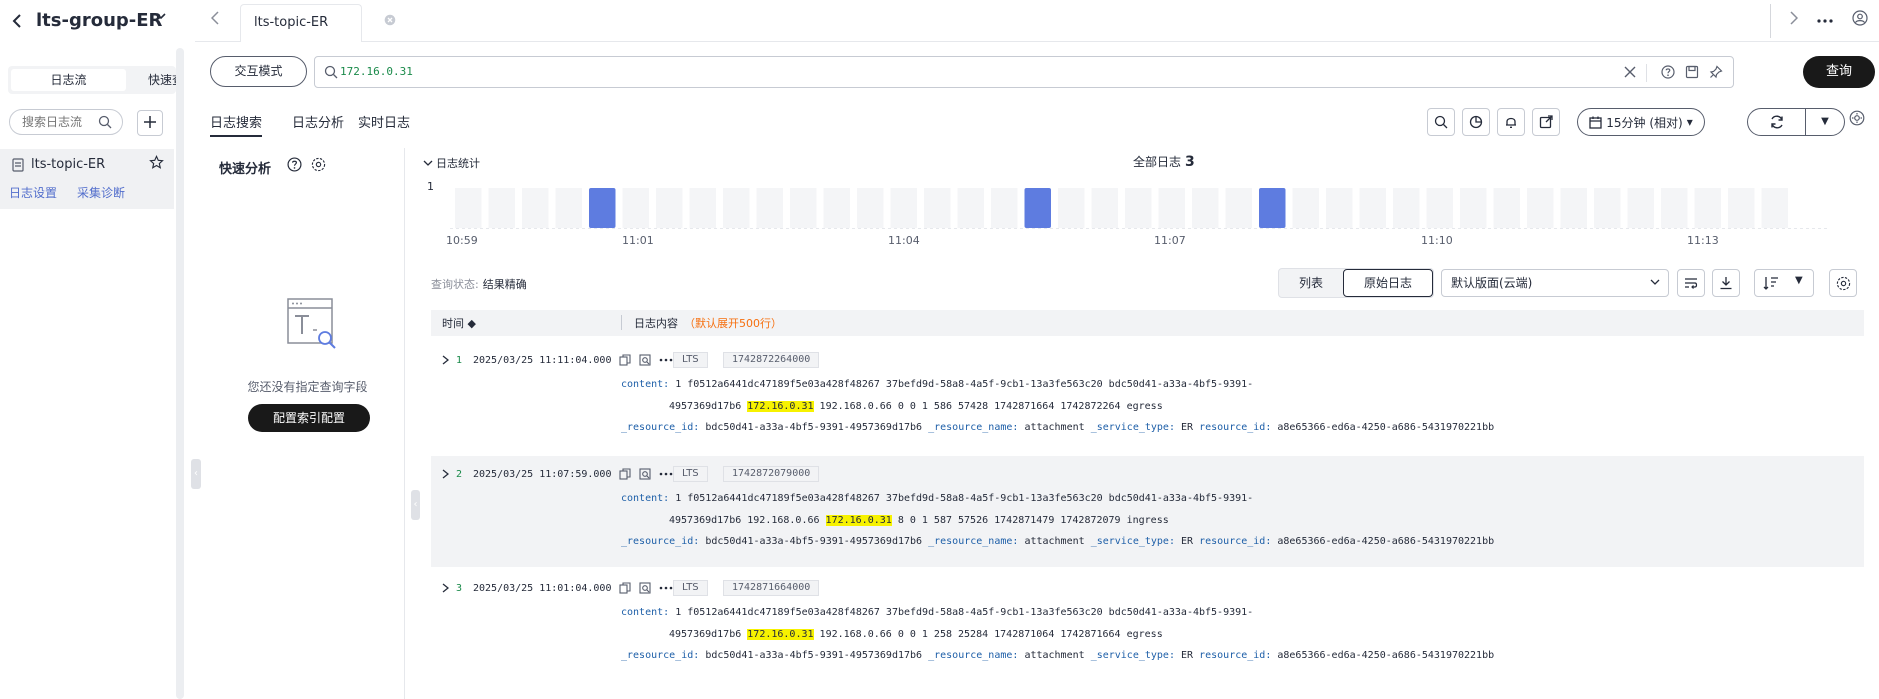 The width and height of the screenshot is (1879, 699). I want to click on search-tool-button, so click(1441, 122).